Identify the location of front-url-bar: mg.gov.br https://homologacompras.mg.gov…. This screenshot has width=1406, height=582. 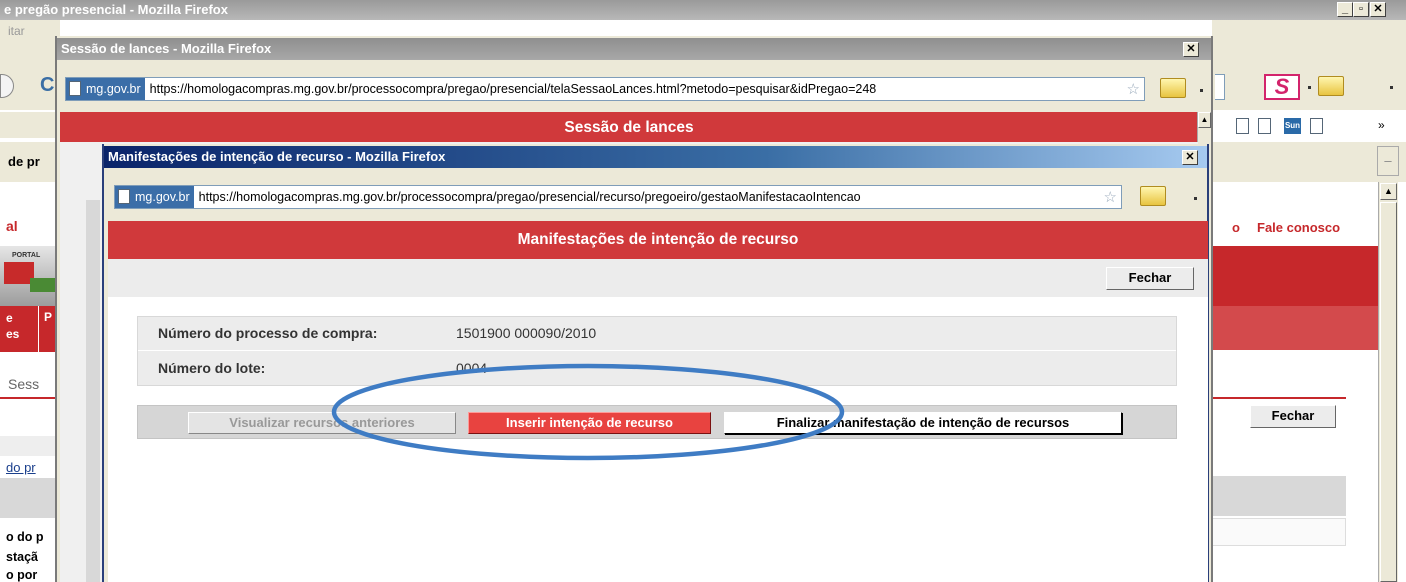
(618, 197).